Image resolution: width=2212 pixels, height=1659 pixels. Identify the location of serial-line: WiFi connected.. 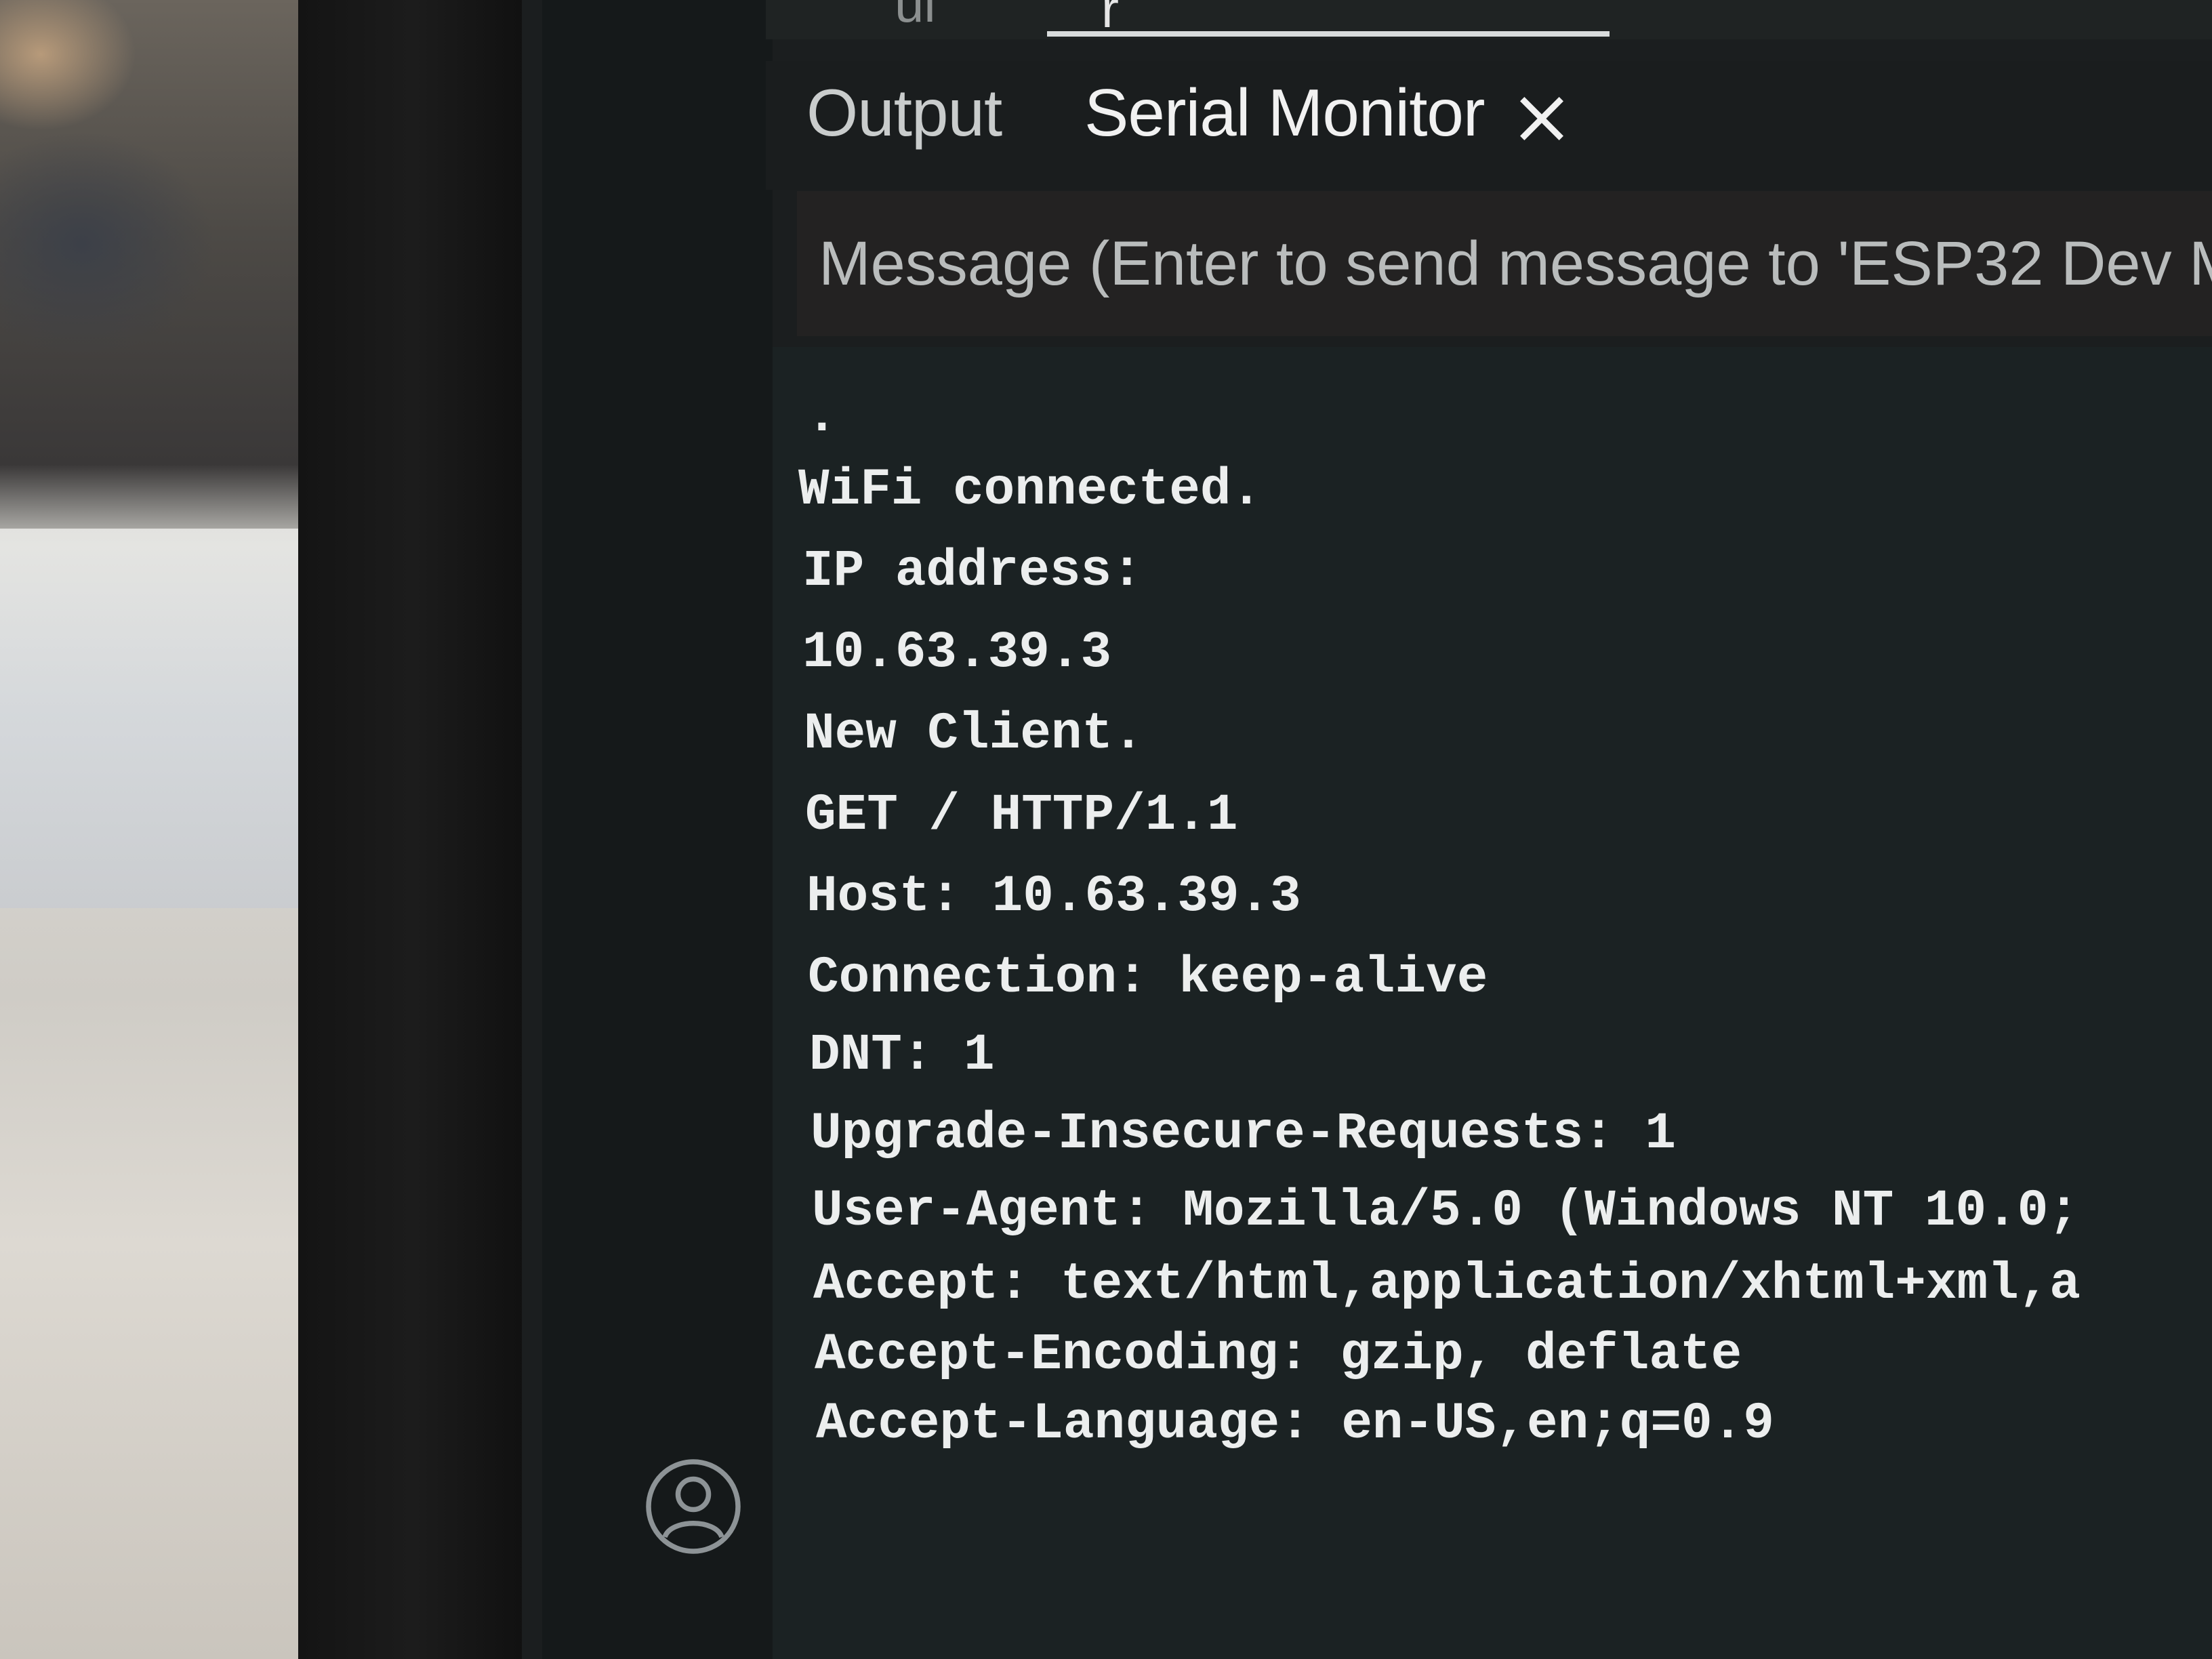
(1030, 490).